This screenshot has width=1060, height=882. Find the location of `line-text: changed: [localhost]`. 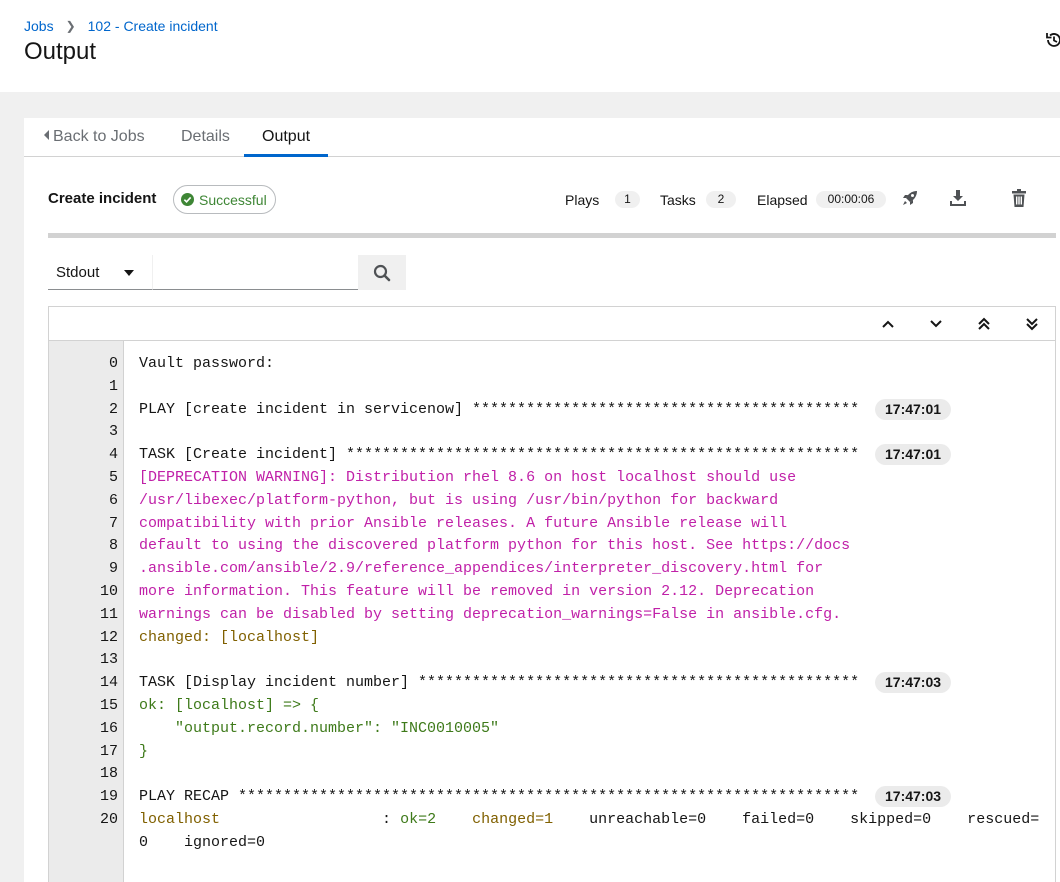

line-text: changed: [localhost] is located at coordinates (229, 637).